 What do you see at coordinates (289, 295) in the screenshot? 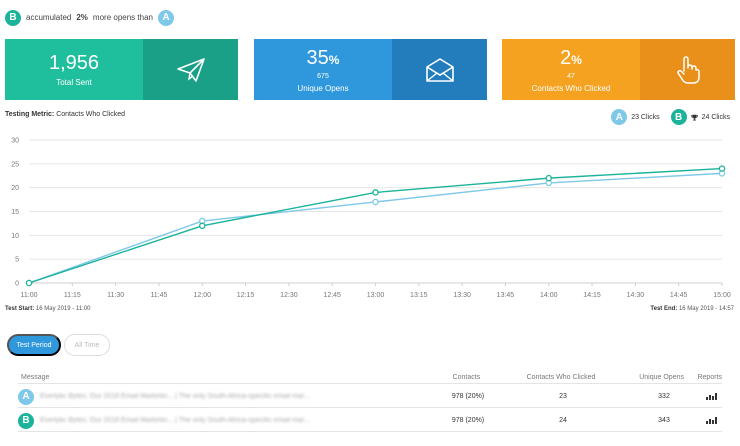
I see `x-tick-label: 12:30` at bounding box center [289, 295].